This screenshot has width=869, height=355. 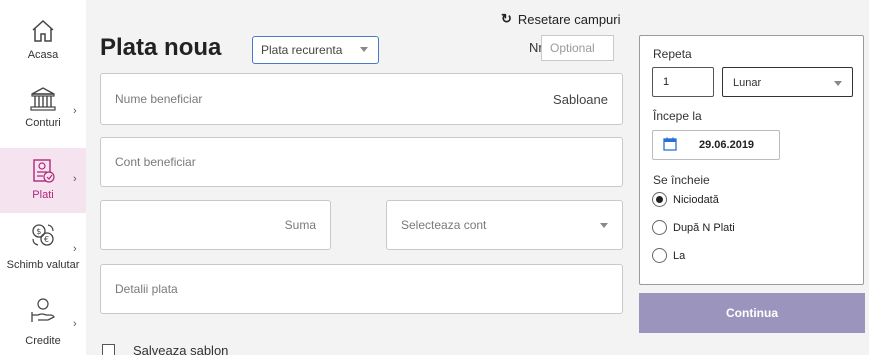 What do you see at coordinates (43, 31) in the screenshot?
I see `home-icon` at bounding box center [43, 31].